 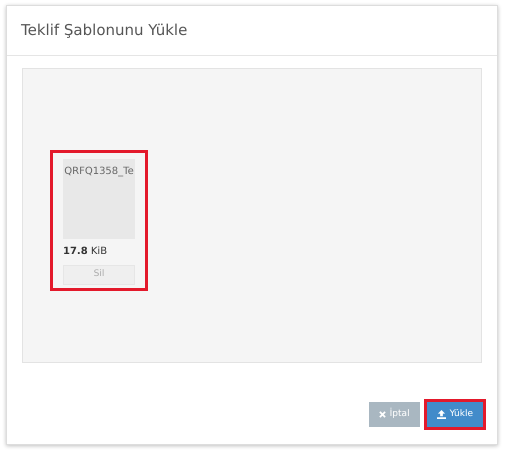 What do you see at coordinates (99, 274) in the screenshot?
I see `remove-button: Sil` at bounding box center [99, 274].